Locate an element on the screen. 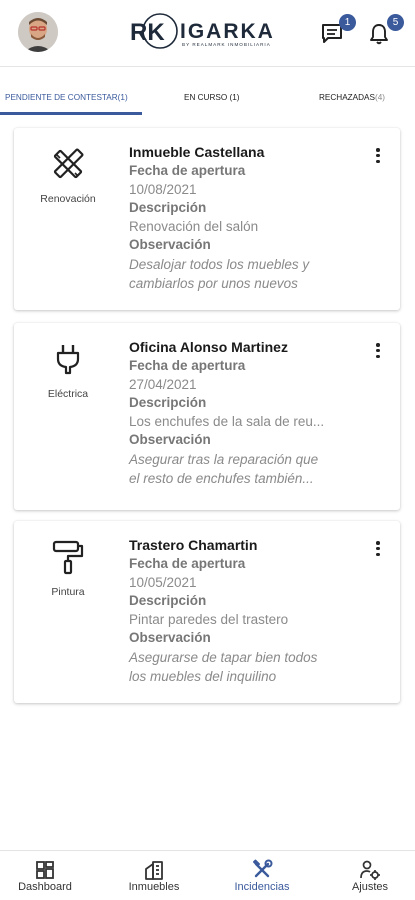 The width and height of the screenshot is (415, 900). nav-ajustes: Ajustes is located at coordinates (370, 875).